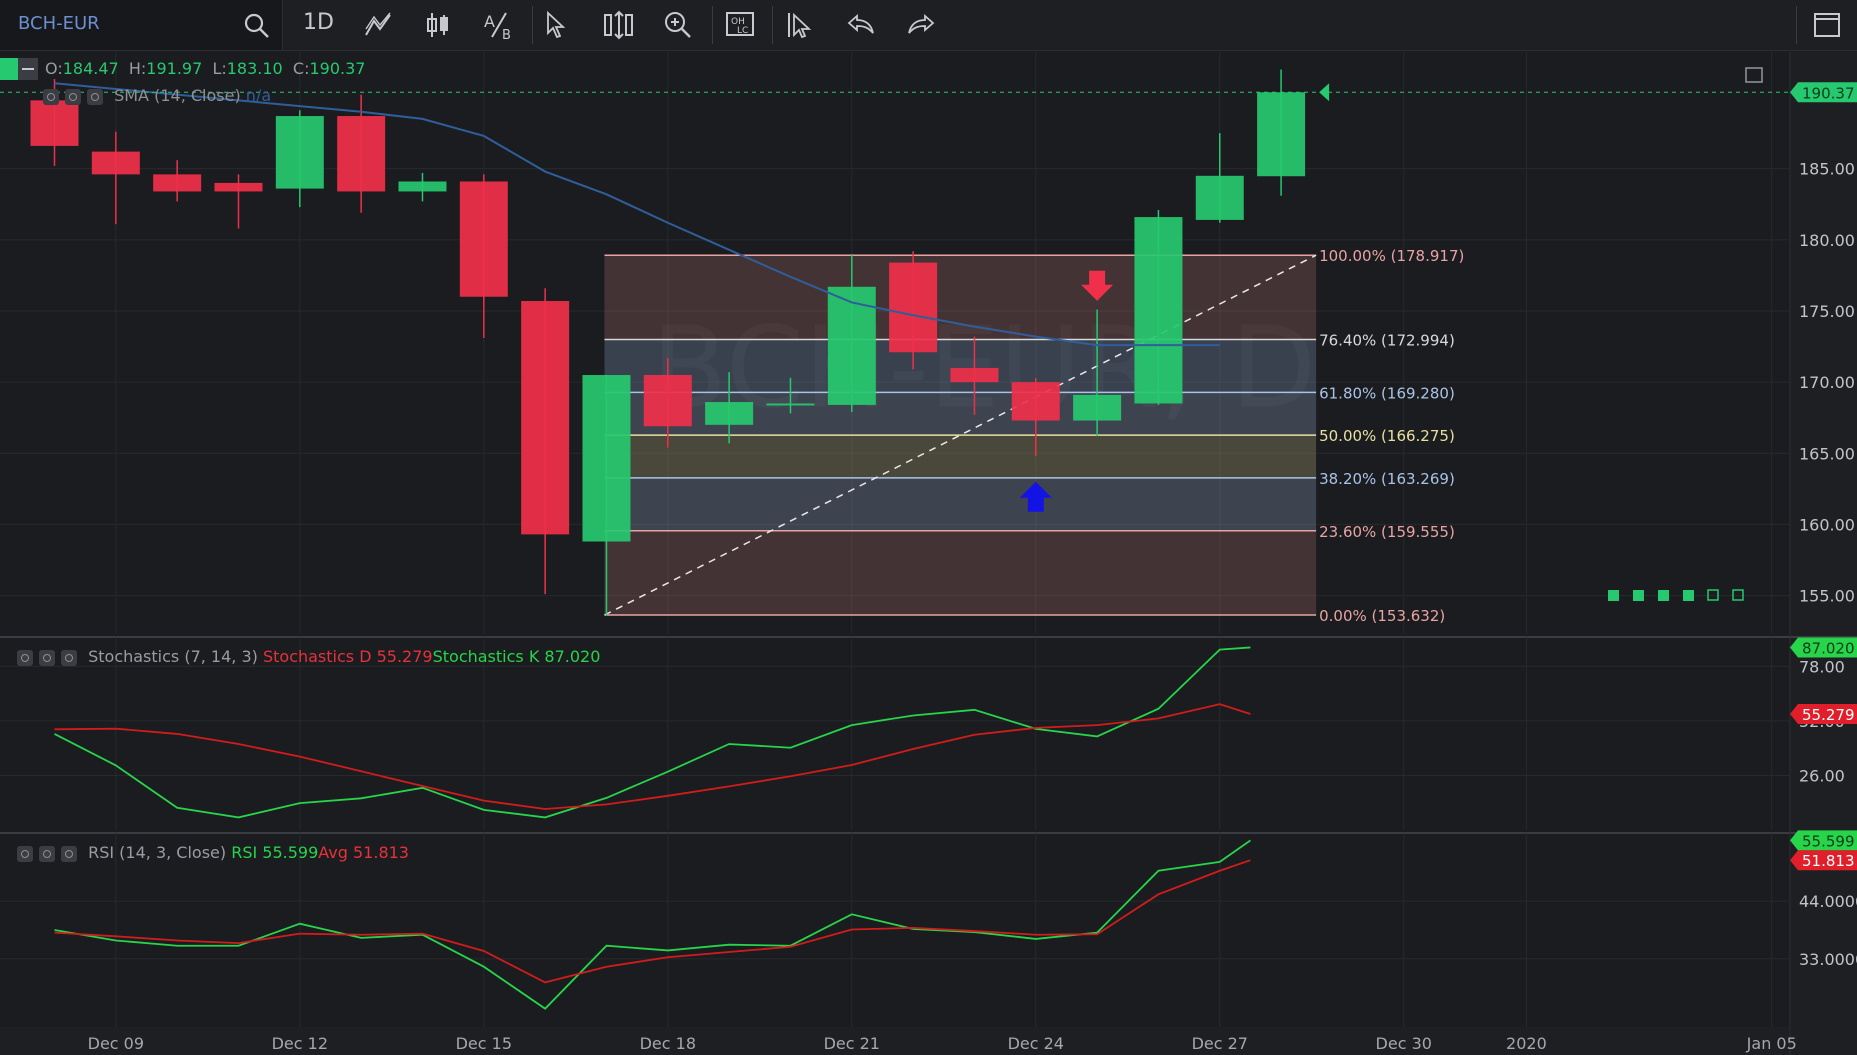  Describe the element at coordinates (173, 656) in the screenshot. I see `stochastics-label: Stochastics (7, 14, 3)` at that location.